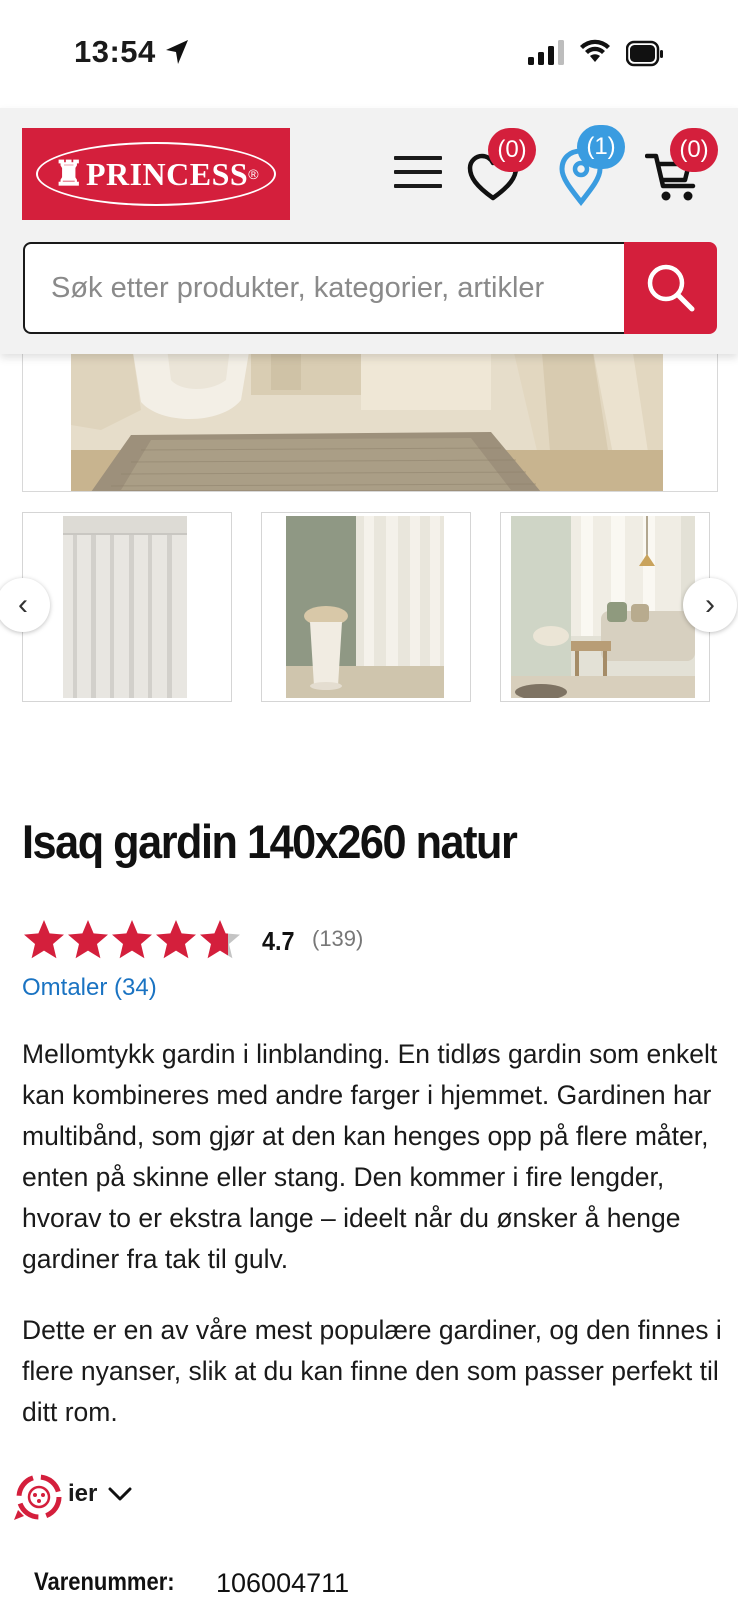  Describe the element at coordinates (369, 54) in the screenshot. I see `status-bar: 13:54` at that location.